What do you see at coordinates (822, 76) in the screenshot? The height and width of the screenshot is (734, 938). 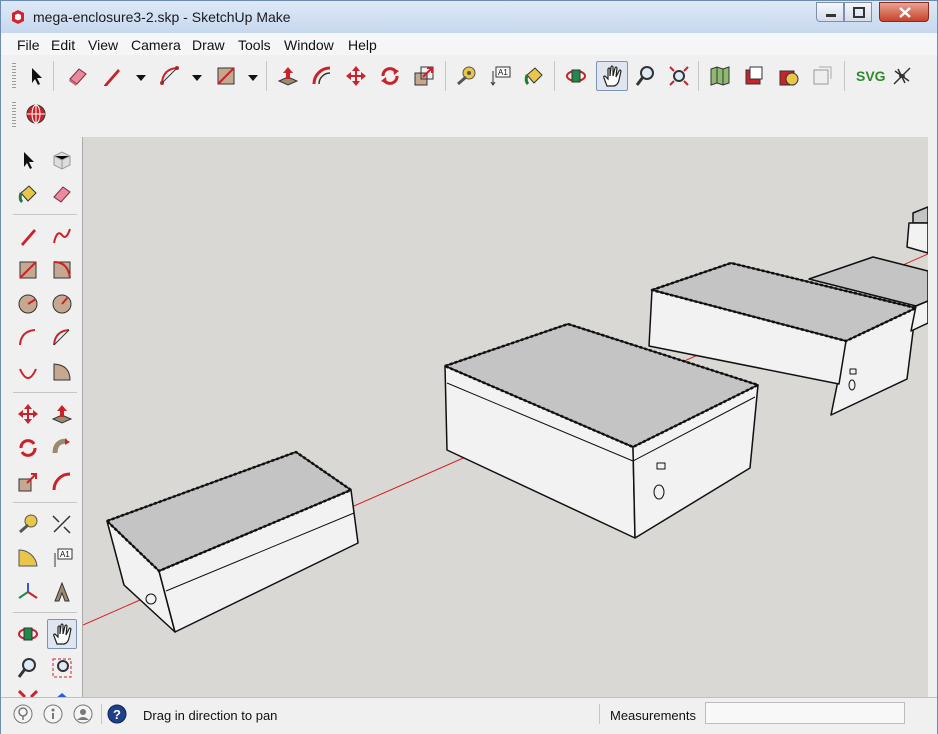 I see `send-to-layout-button` at bounding box center [822, 76].